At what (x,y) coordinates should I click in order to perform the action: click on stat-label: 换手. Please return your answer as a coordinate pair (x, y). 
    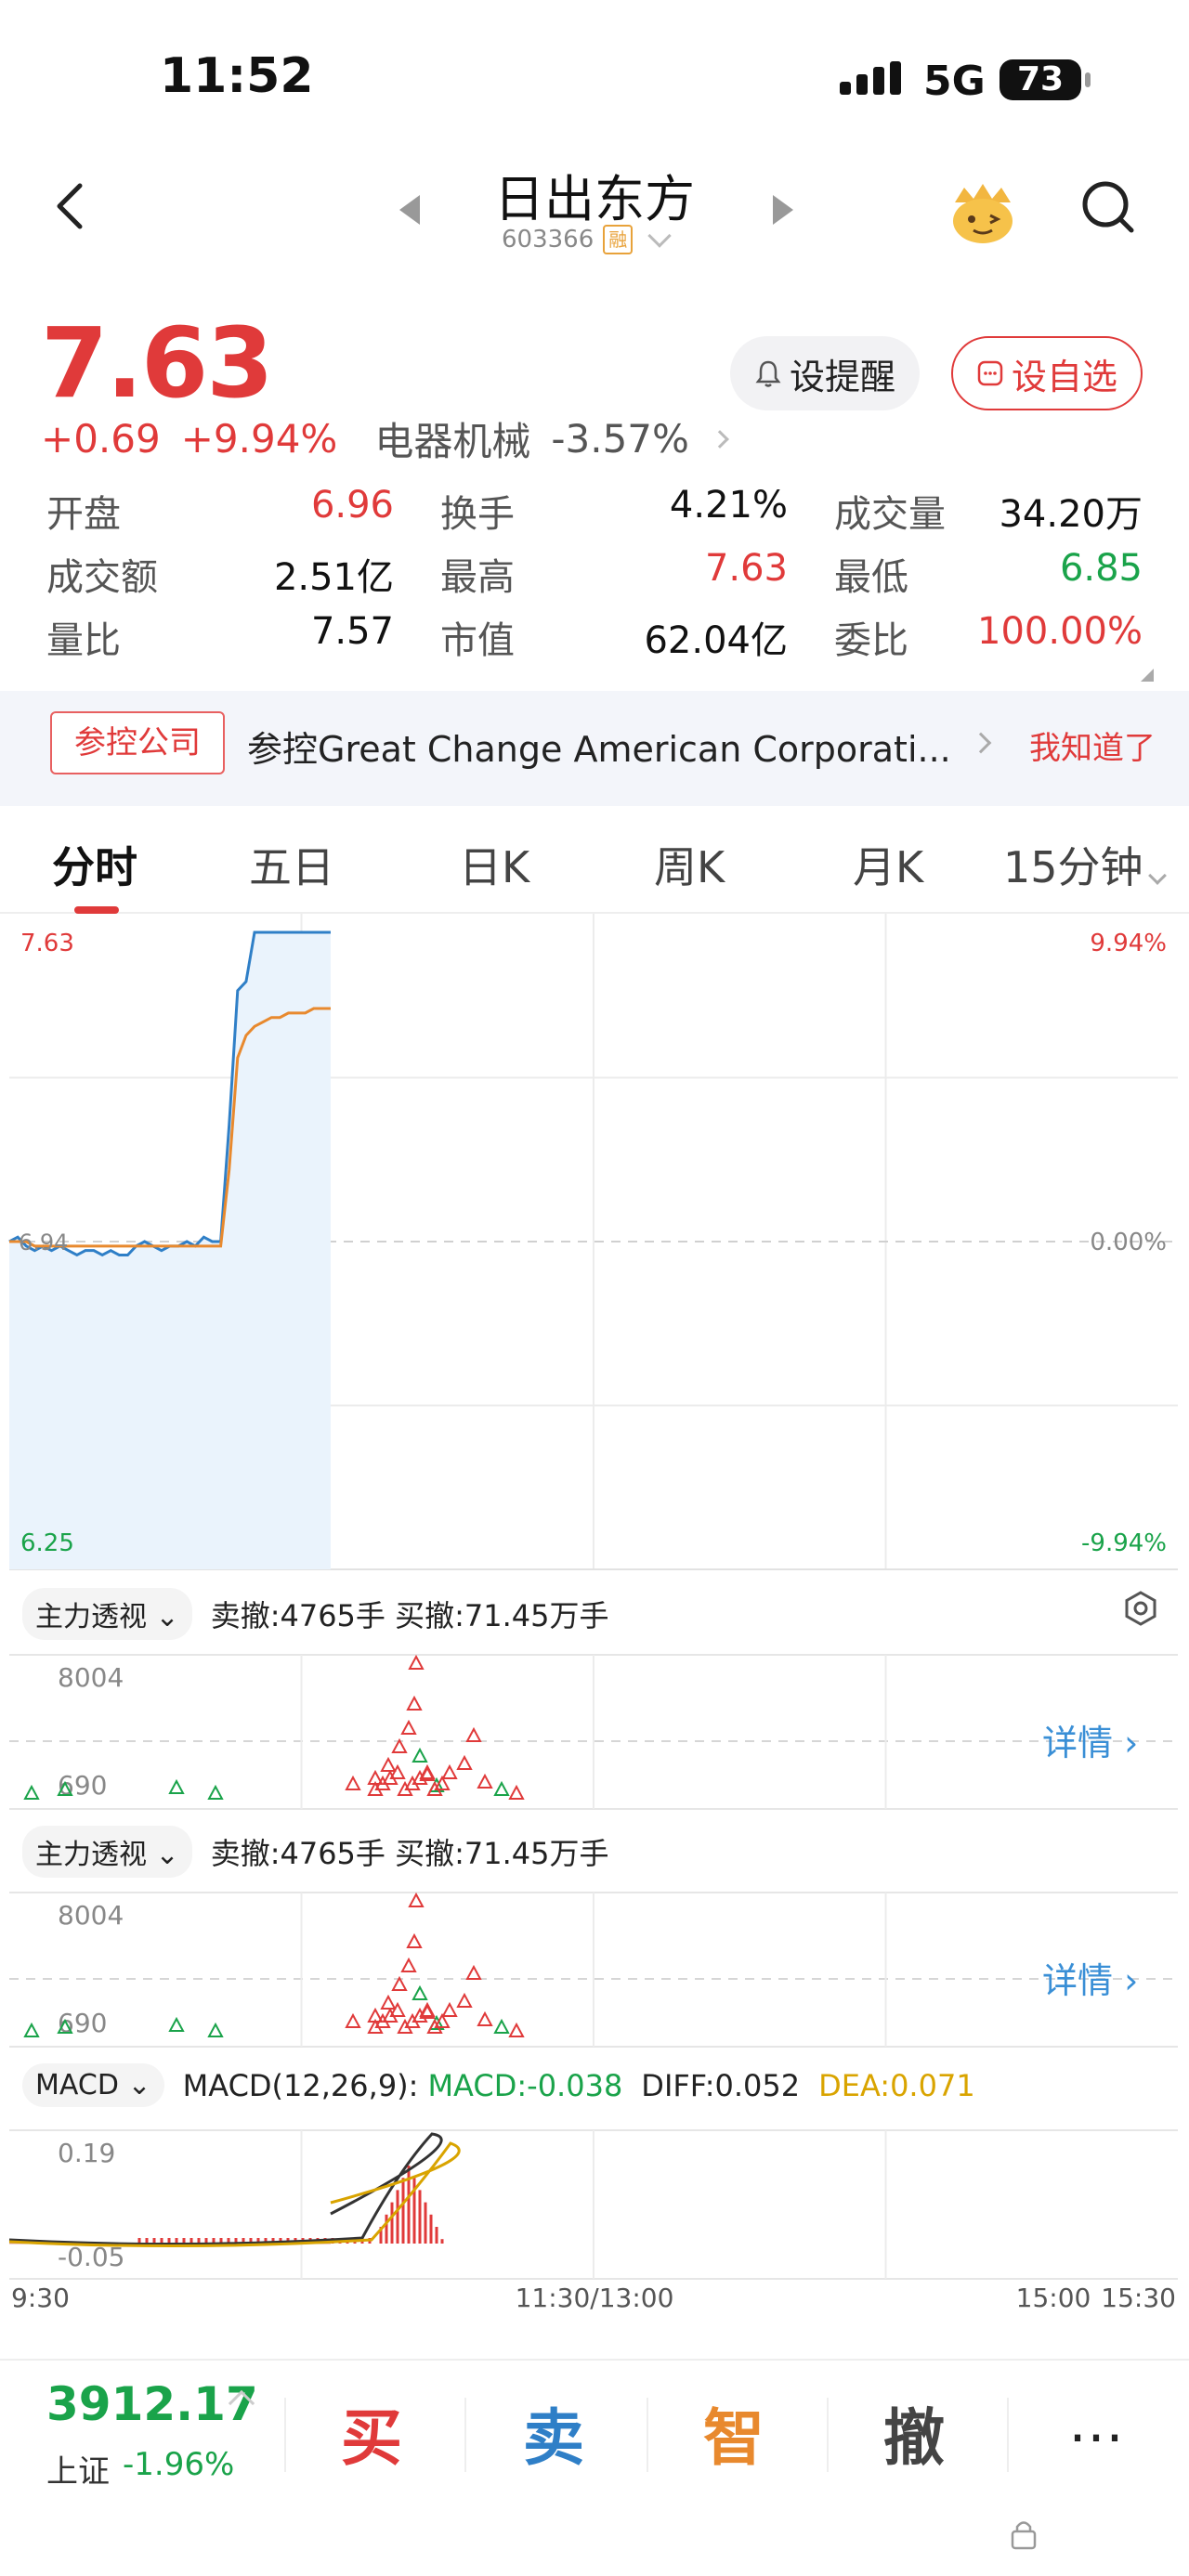
    Looking at the image, I should click on (478, 514).